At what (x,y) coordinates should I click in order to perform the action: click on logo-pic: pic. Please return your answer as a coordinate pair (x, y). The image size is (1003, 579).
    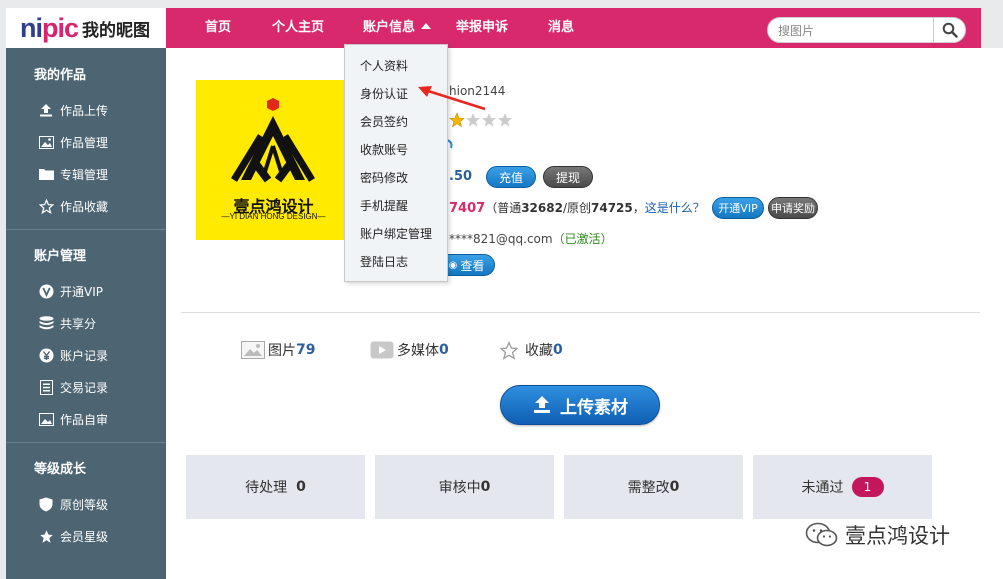
    Looking at the image, I should click on (60, 27).